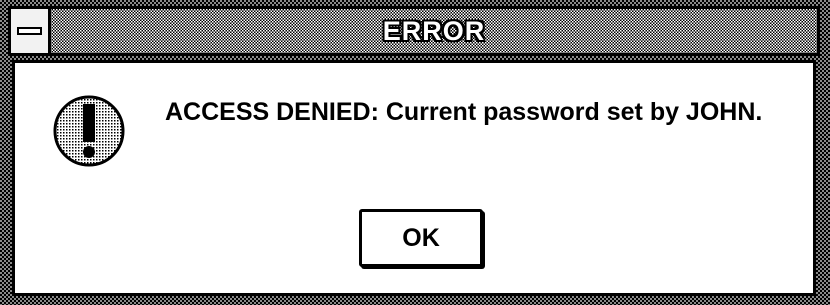  What do you see at coordinates (421, 238) in the screenshot?
I see `ok-button: OK` at bounding box center [421, 238].